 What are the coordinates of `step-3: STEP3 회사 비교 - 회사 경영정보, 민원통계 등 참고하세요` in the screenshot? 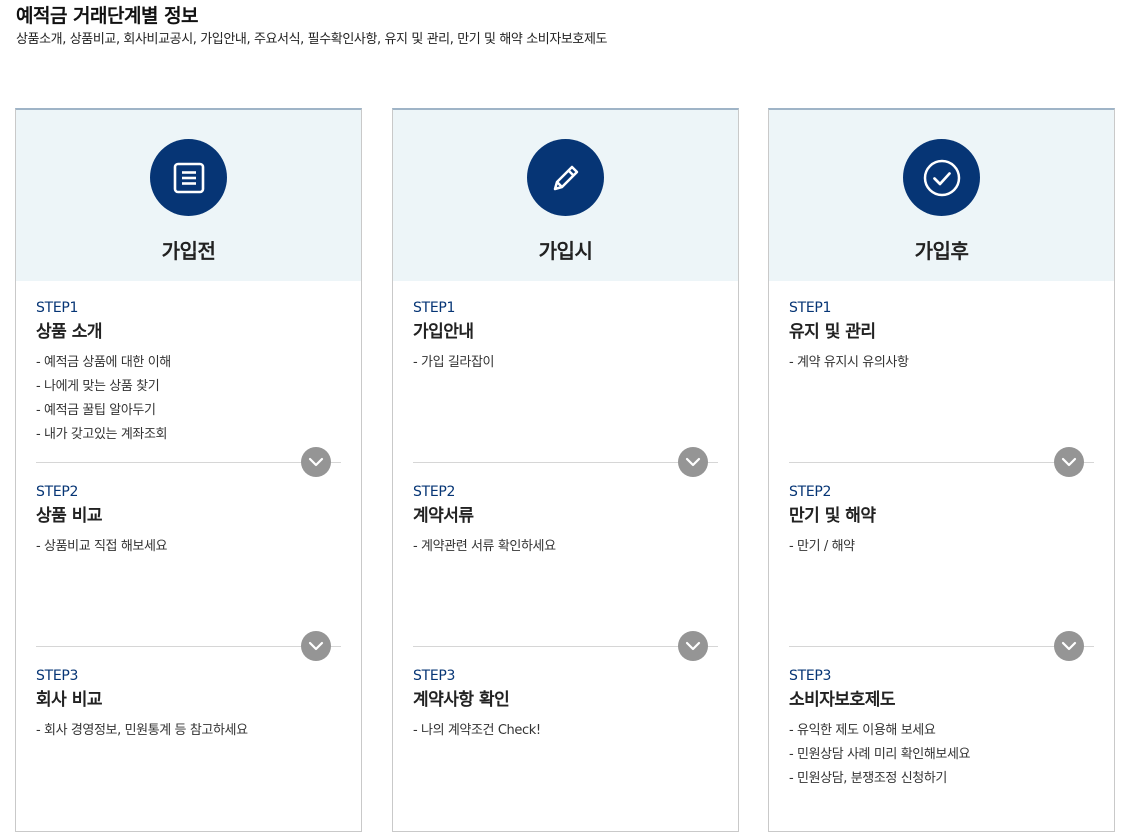 It's located at (188, 705).